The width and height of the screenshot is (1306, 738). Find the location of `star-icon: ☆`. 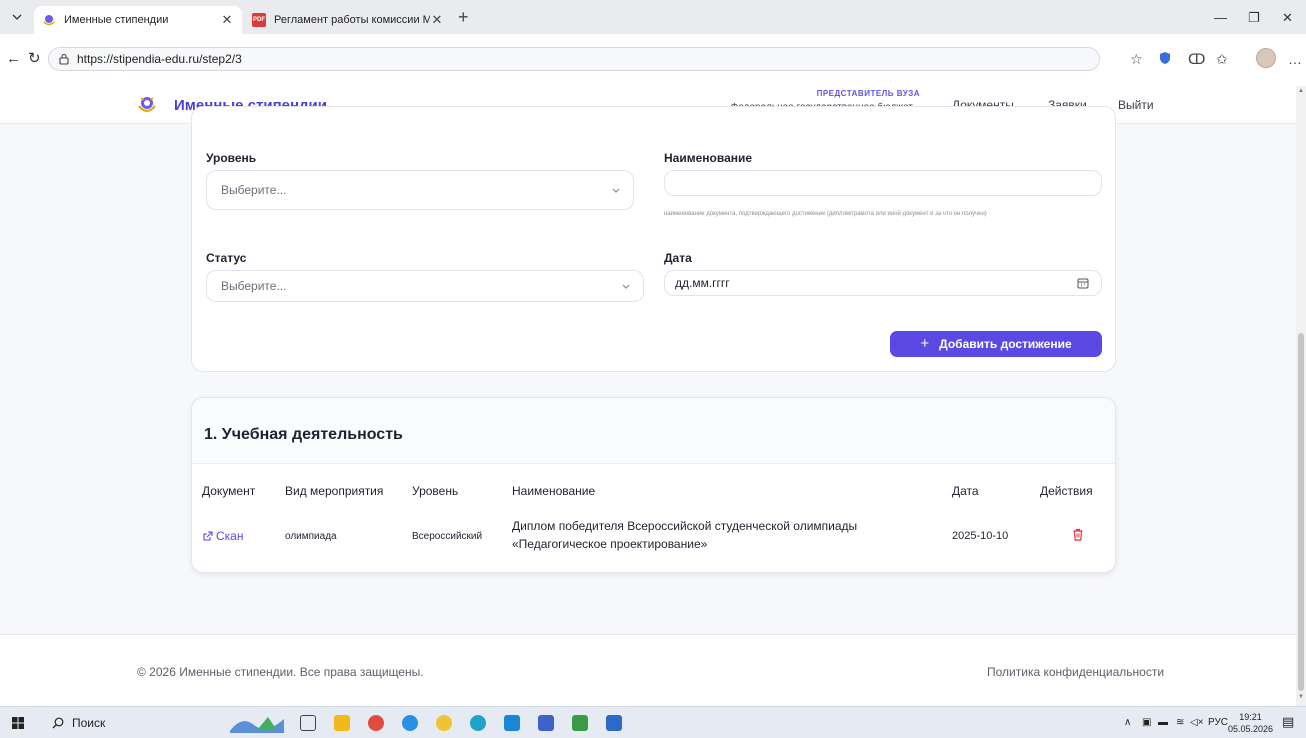

star-icon: ☆ is located at coordinates (1136, 59).